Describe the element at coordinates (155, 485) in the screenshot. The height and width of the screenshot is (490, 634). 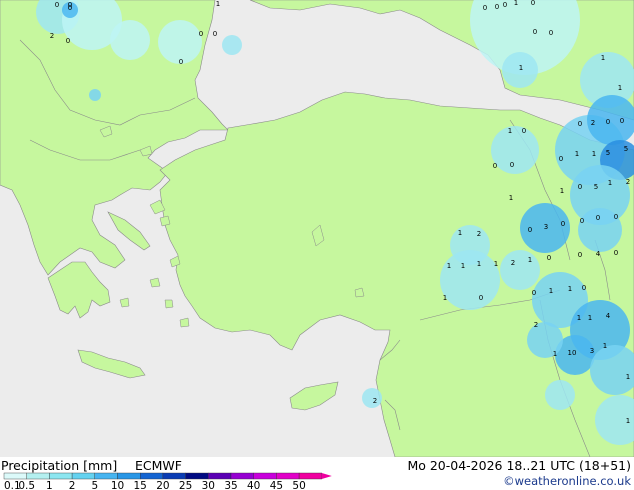
I see `legend-ticks: 0.10.5 1 2 5 10 15 20 25 30 35 40 45 50` at that location.